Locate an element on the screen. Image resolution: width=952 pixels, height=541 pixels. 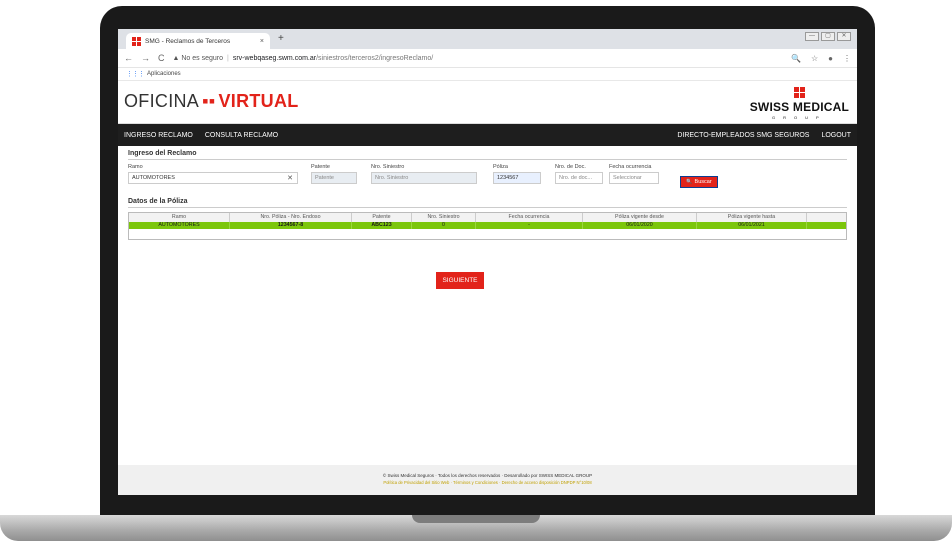
col-header: Patente is located at coordinates (382, 217).